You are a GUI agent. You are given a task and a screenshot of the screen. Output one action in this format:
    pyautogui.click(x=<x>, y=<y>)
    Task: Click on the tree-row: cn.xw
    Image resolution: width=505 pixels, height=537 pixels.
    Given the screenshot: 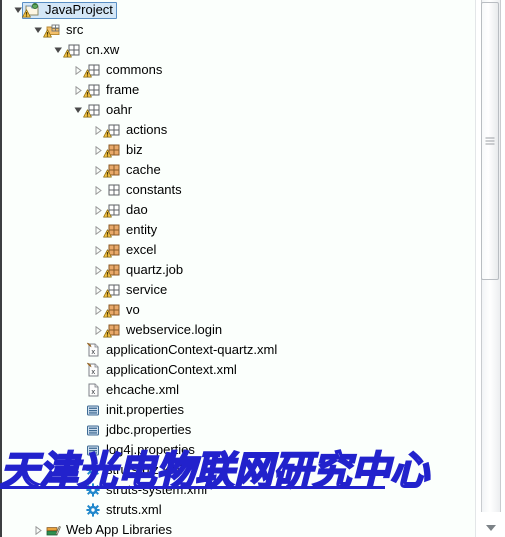 What is the action you would take?
    pyautogui.click(x=239, y=50)
    